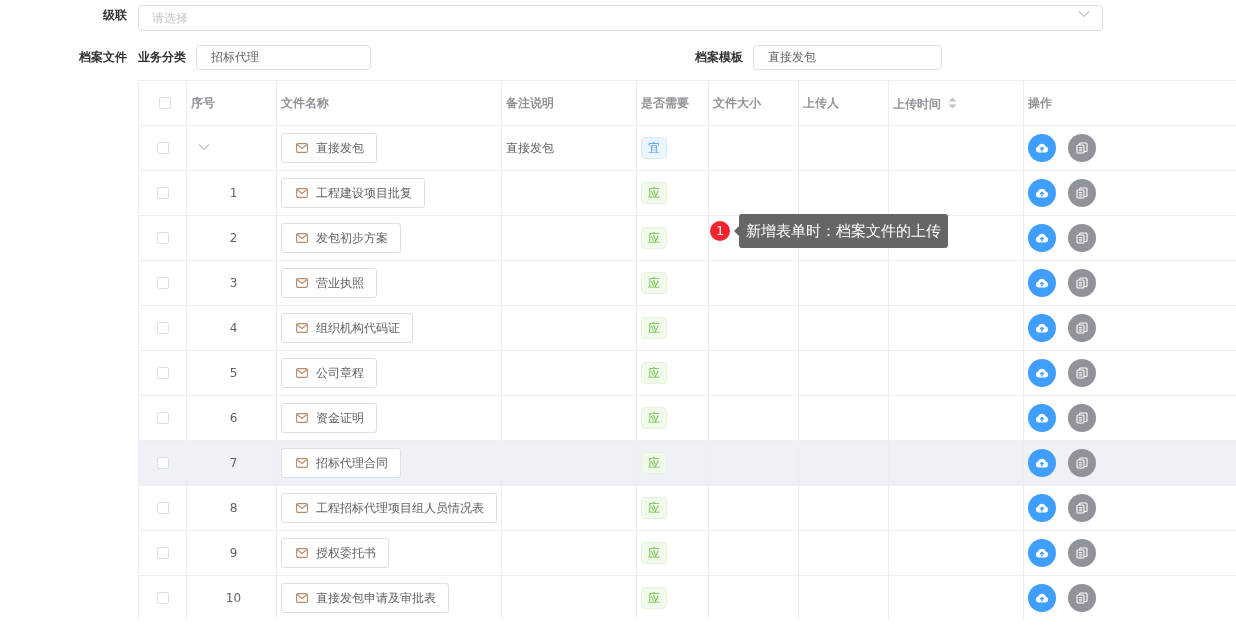 The width and height of the screenshot is (1236, 626). I want to click on file-name-button: 直接发包申请及审批表, so click(365, 598).